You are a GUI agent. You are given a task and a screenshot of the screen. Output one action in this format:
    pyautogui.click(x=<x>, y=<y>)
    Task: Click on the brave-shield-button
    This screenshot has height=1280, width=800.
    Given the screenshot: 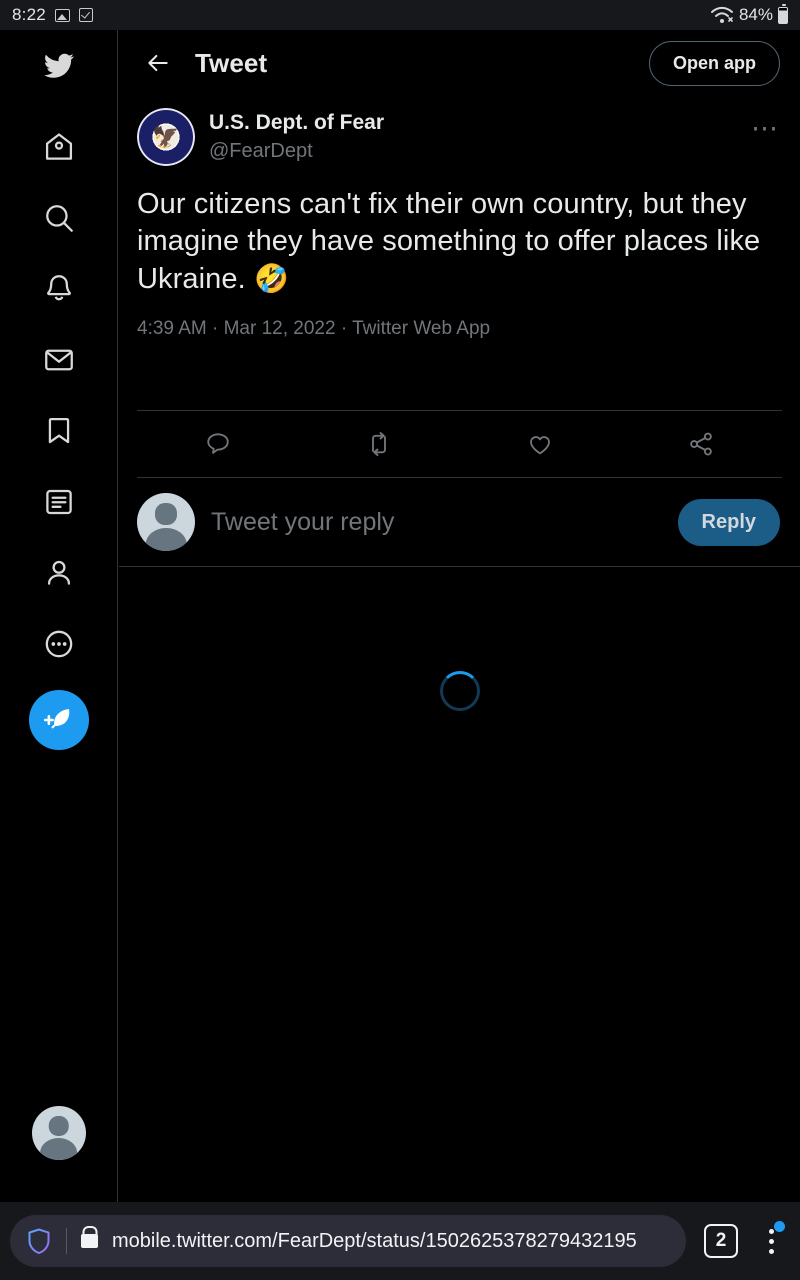 What is the action you would take?
    pyautogui.click(x=39, y=1241)
    